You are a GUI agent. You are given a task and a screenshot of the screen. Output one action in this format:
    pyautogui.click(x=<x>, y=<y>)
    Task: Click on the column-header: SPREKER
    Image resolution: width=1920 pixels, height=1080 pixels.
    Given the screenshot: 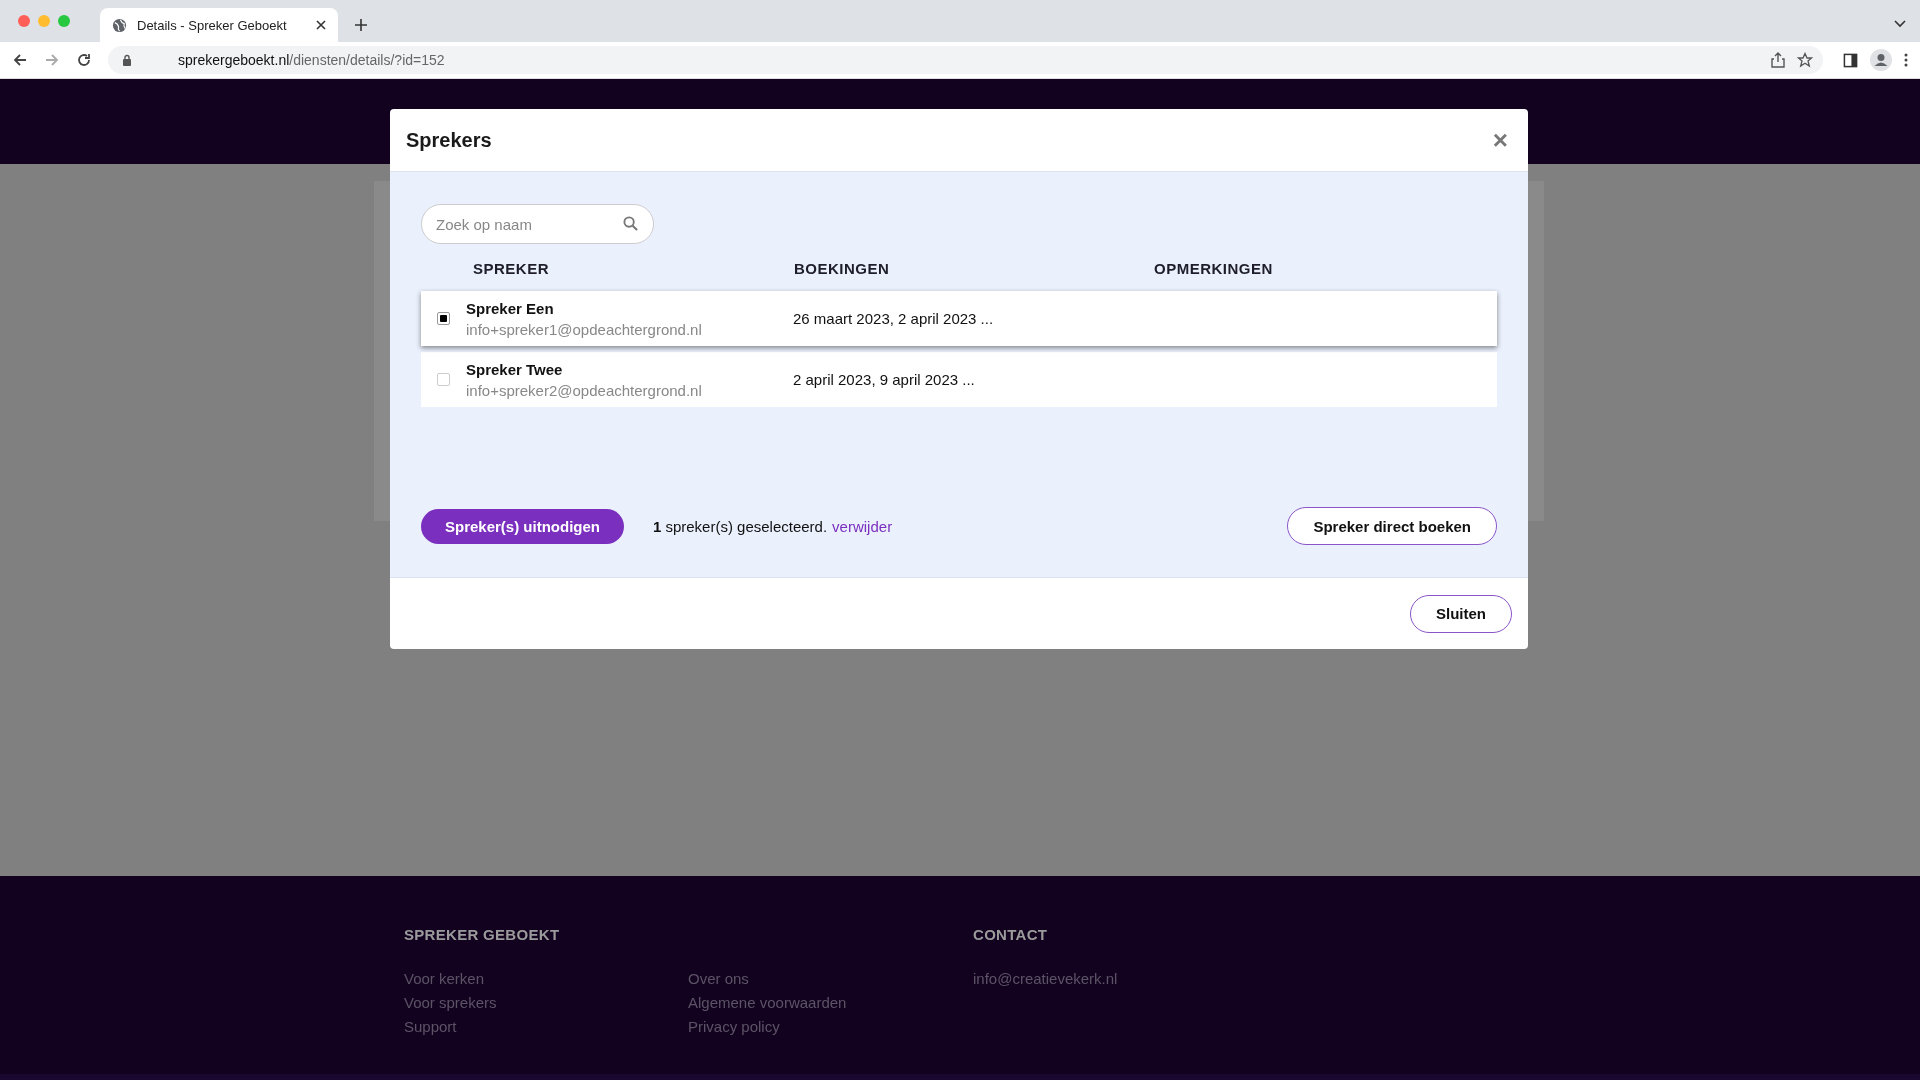 What is the action you would take?
    pyautogui.click(x=512, y=268)
    